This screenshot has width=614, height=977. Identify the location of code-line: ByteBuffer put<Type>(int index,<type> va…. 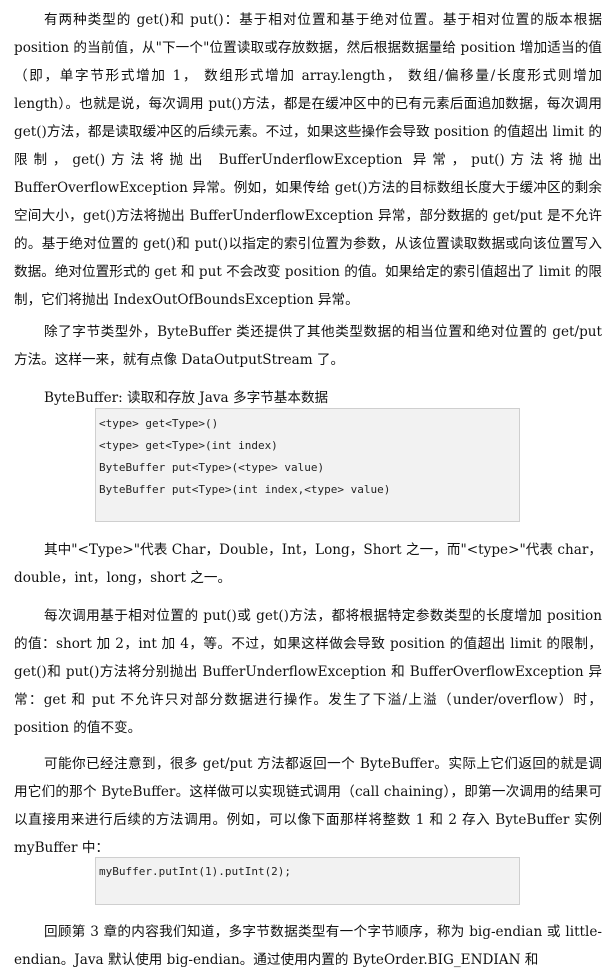
(245, 489).